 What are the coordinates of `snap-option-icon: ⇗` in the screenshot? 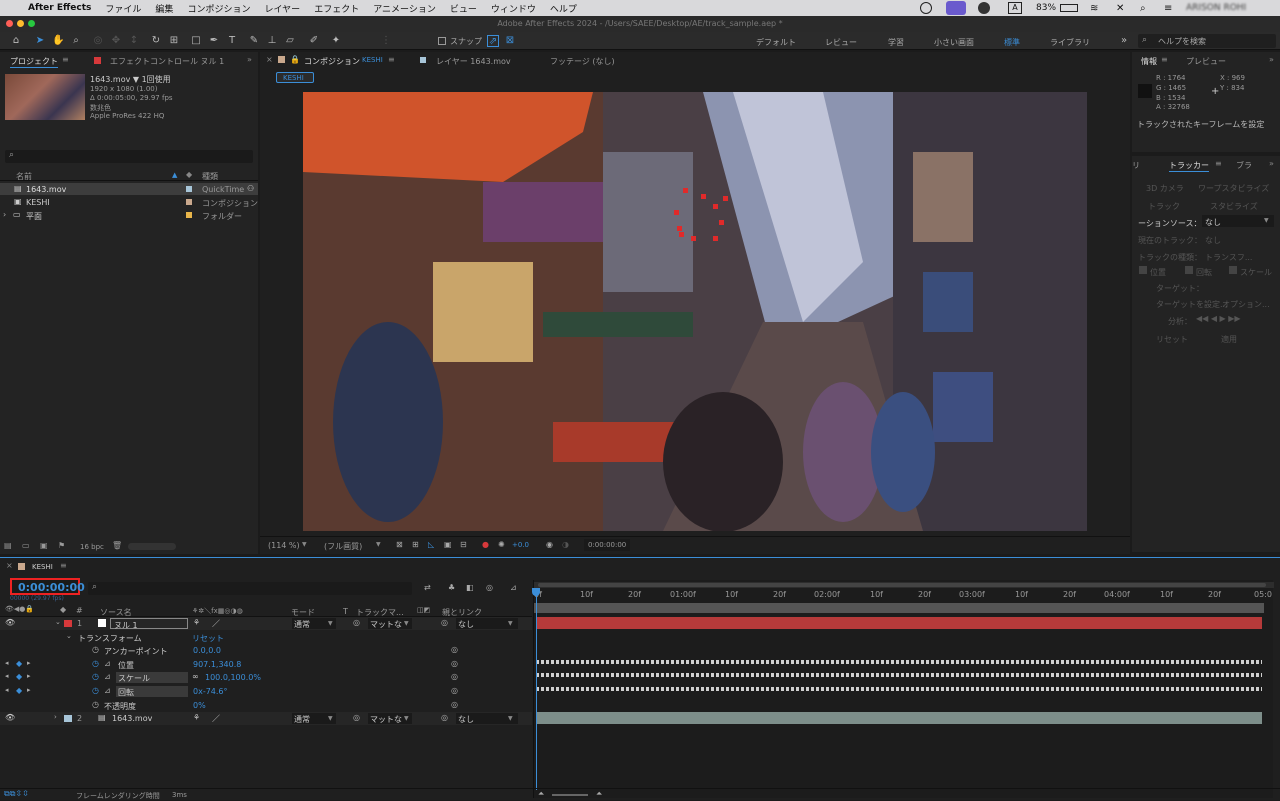 It's located at (493, 41).